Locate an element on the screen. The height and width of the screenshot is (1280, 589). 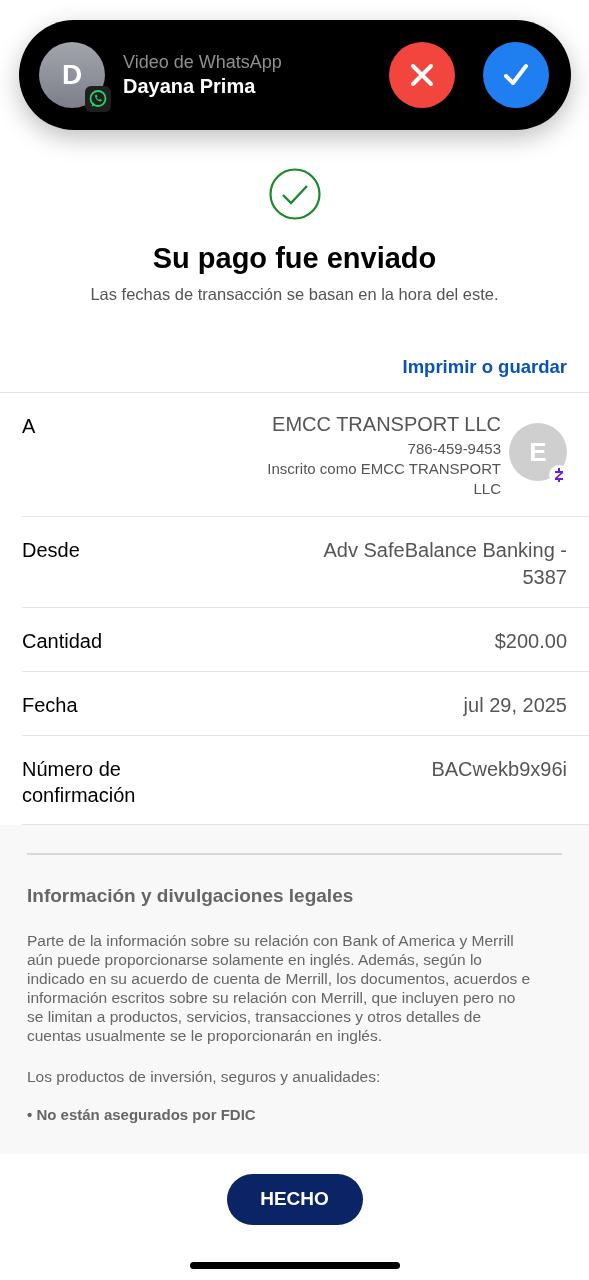
legal-bullet: • No están asegurados por FDIC is located at coordinates (142, 1114).